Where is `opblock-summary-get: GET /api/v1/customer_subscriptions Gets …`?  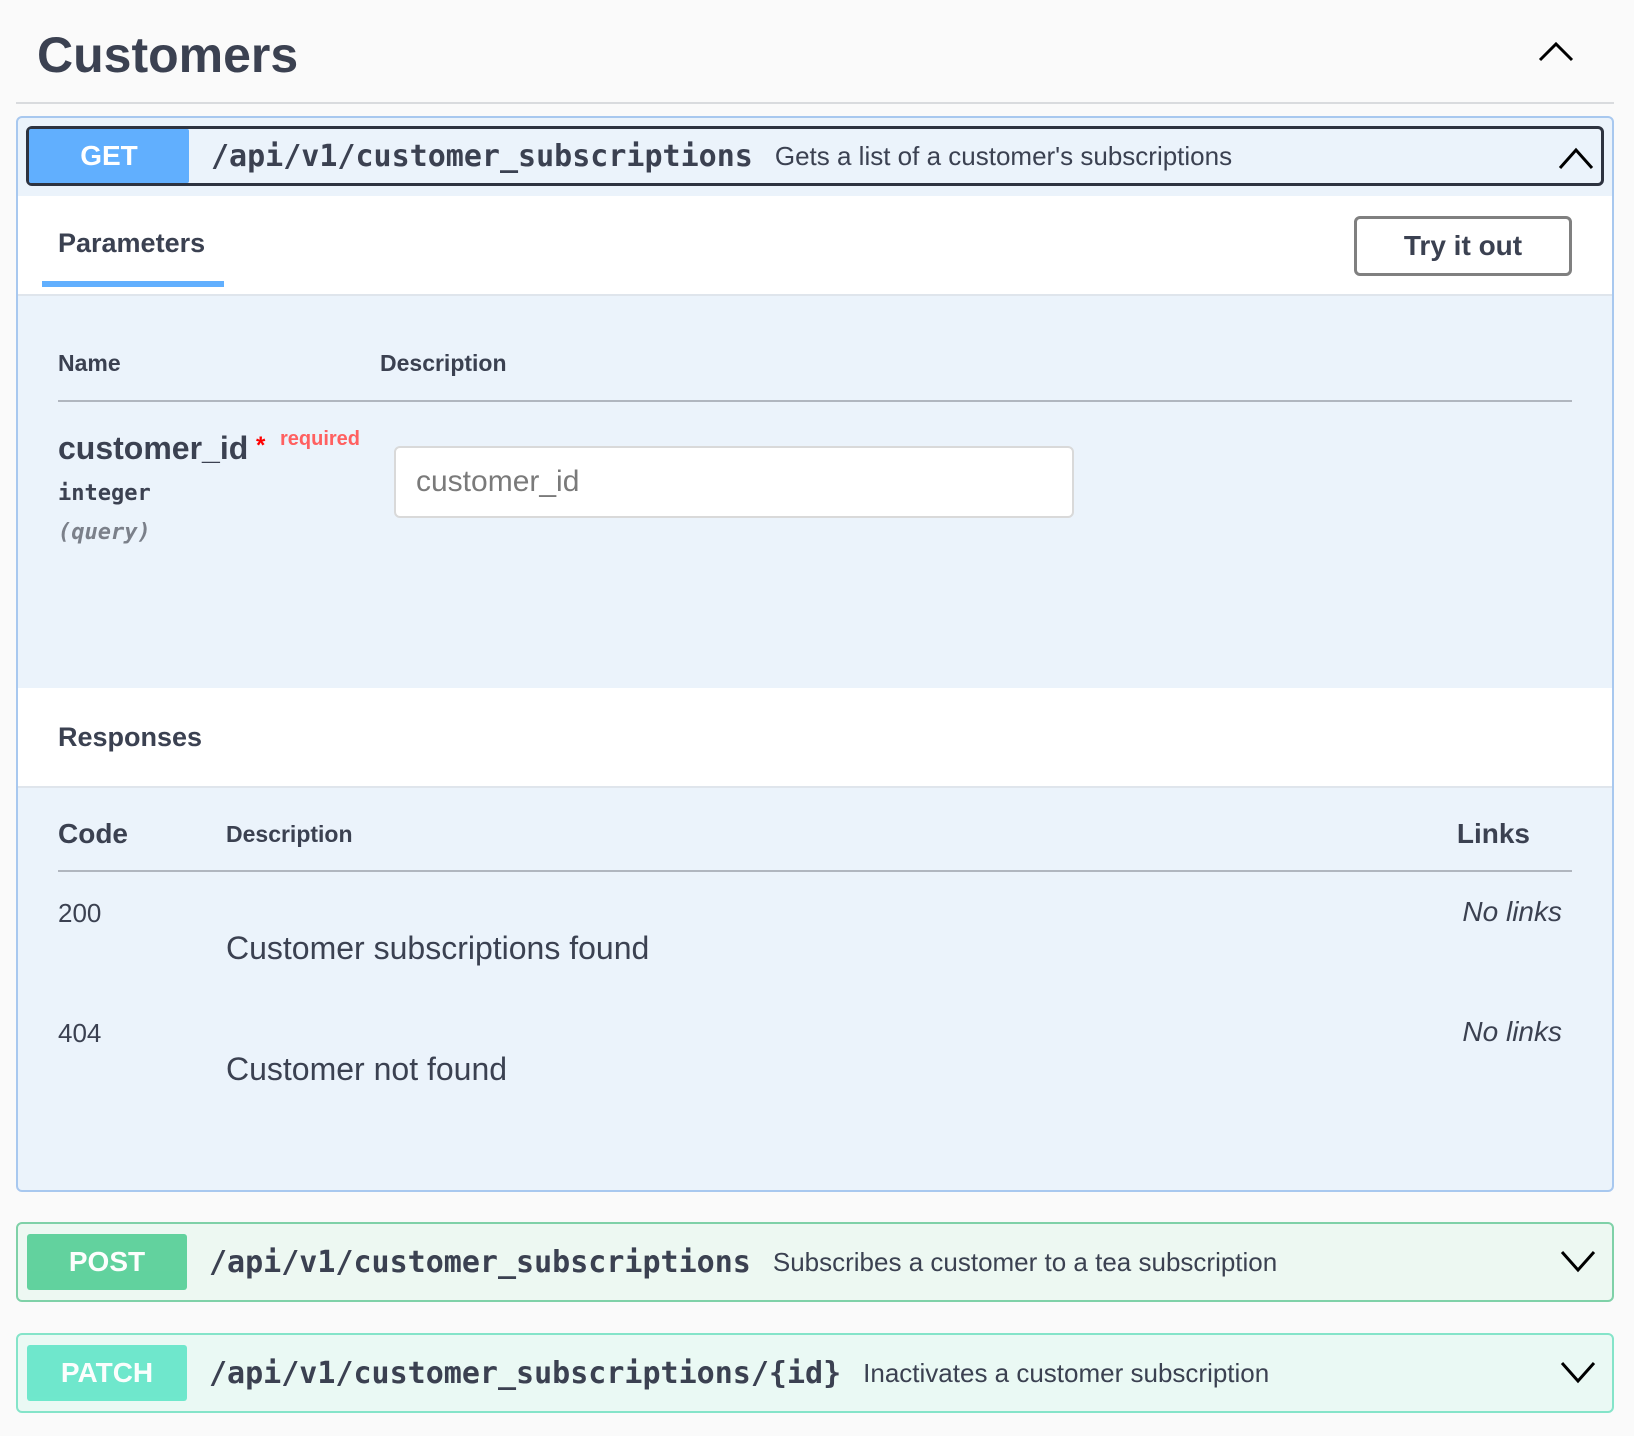
opblock-summary-get: GET /api/v1/customer_subscriptions Gets … is located at coordinates (815, 156).